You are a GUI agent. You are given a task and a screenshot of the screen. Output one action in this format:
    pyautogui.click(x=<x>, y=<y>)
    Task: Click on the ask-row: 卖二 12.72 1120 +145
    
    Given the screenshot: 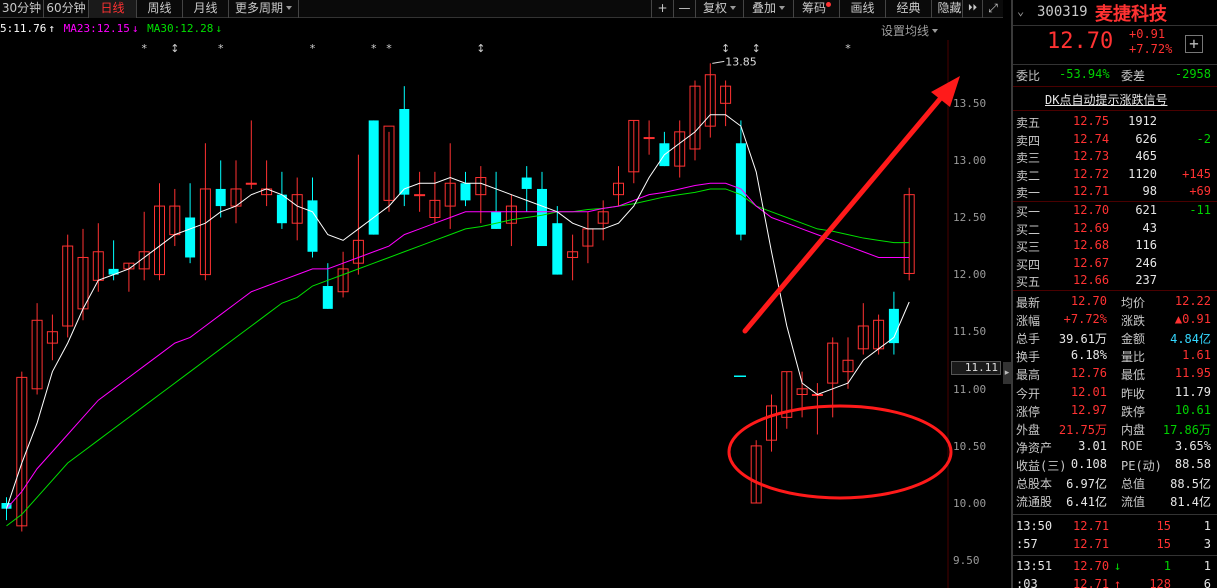 What is the action you would take?
    pyautogui.click(x=1115, y=175)
    